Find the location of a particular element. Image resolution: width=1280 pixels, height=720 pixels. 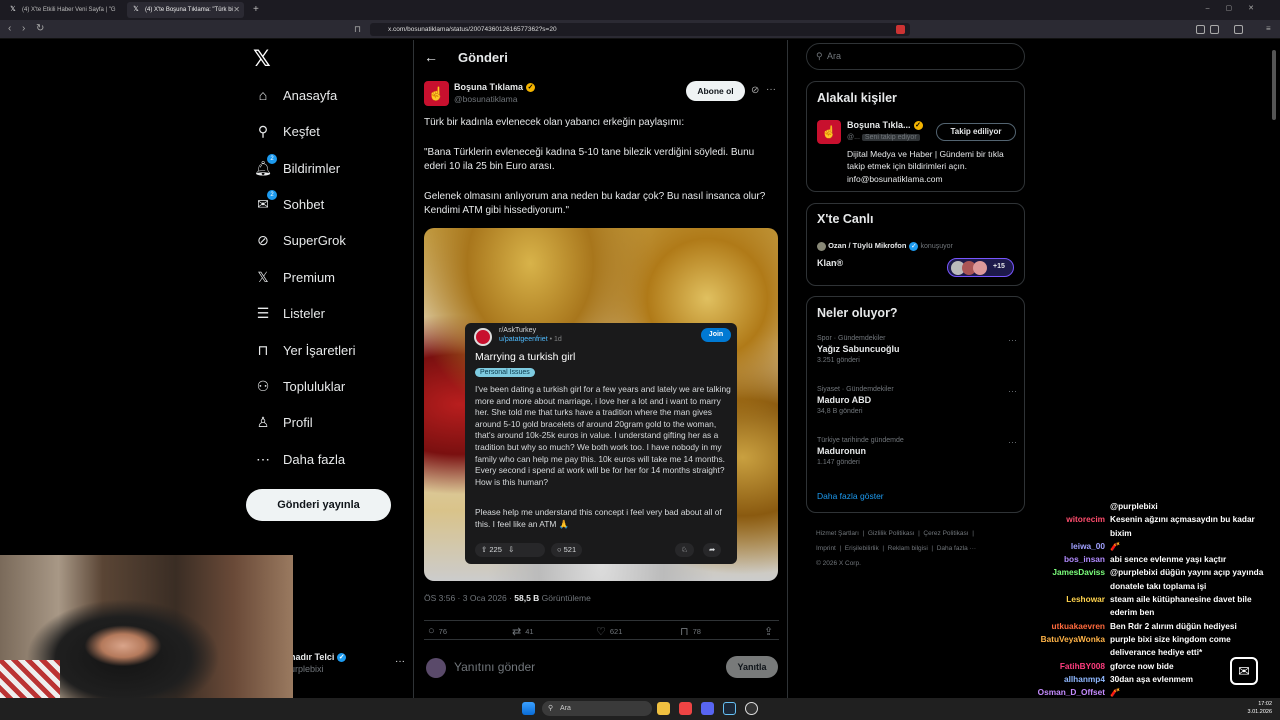

footer-link: Daha fazla ··· is located at coordinates (956, 548).